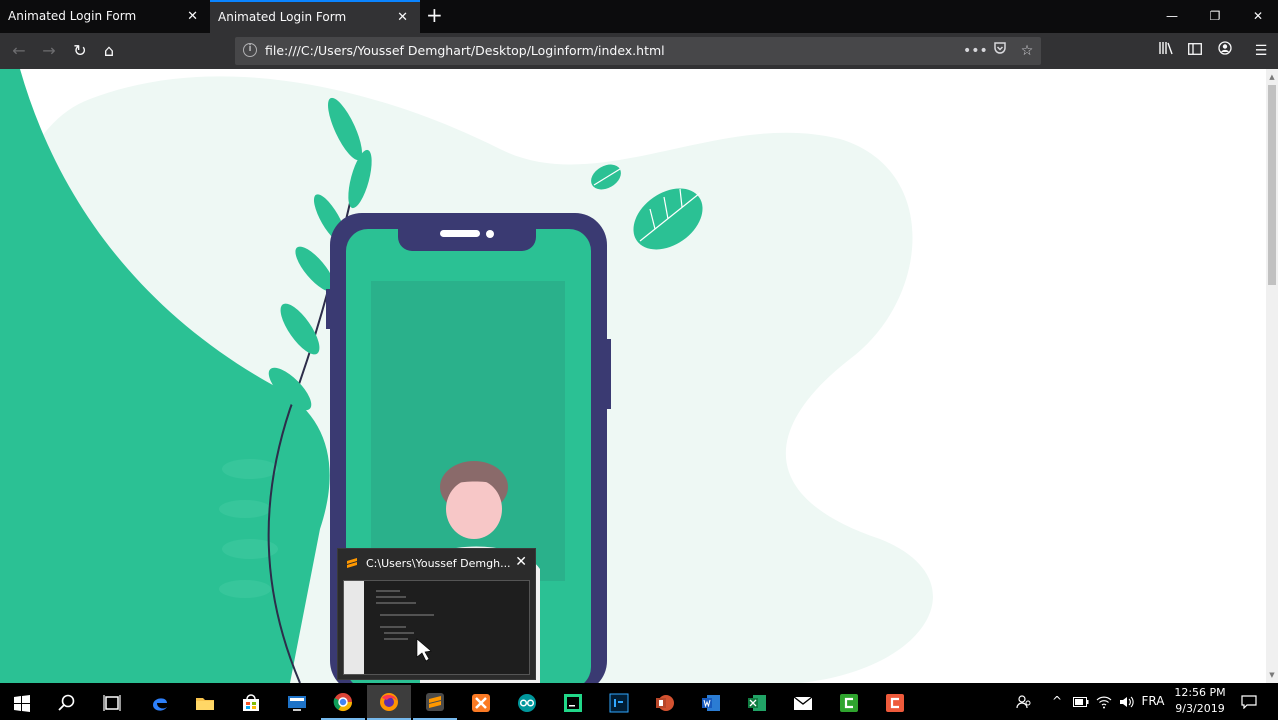 The image size is (1278, 725). I want to click on word-icon, so click(711, 702).